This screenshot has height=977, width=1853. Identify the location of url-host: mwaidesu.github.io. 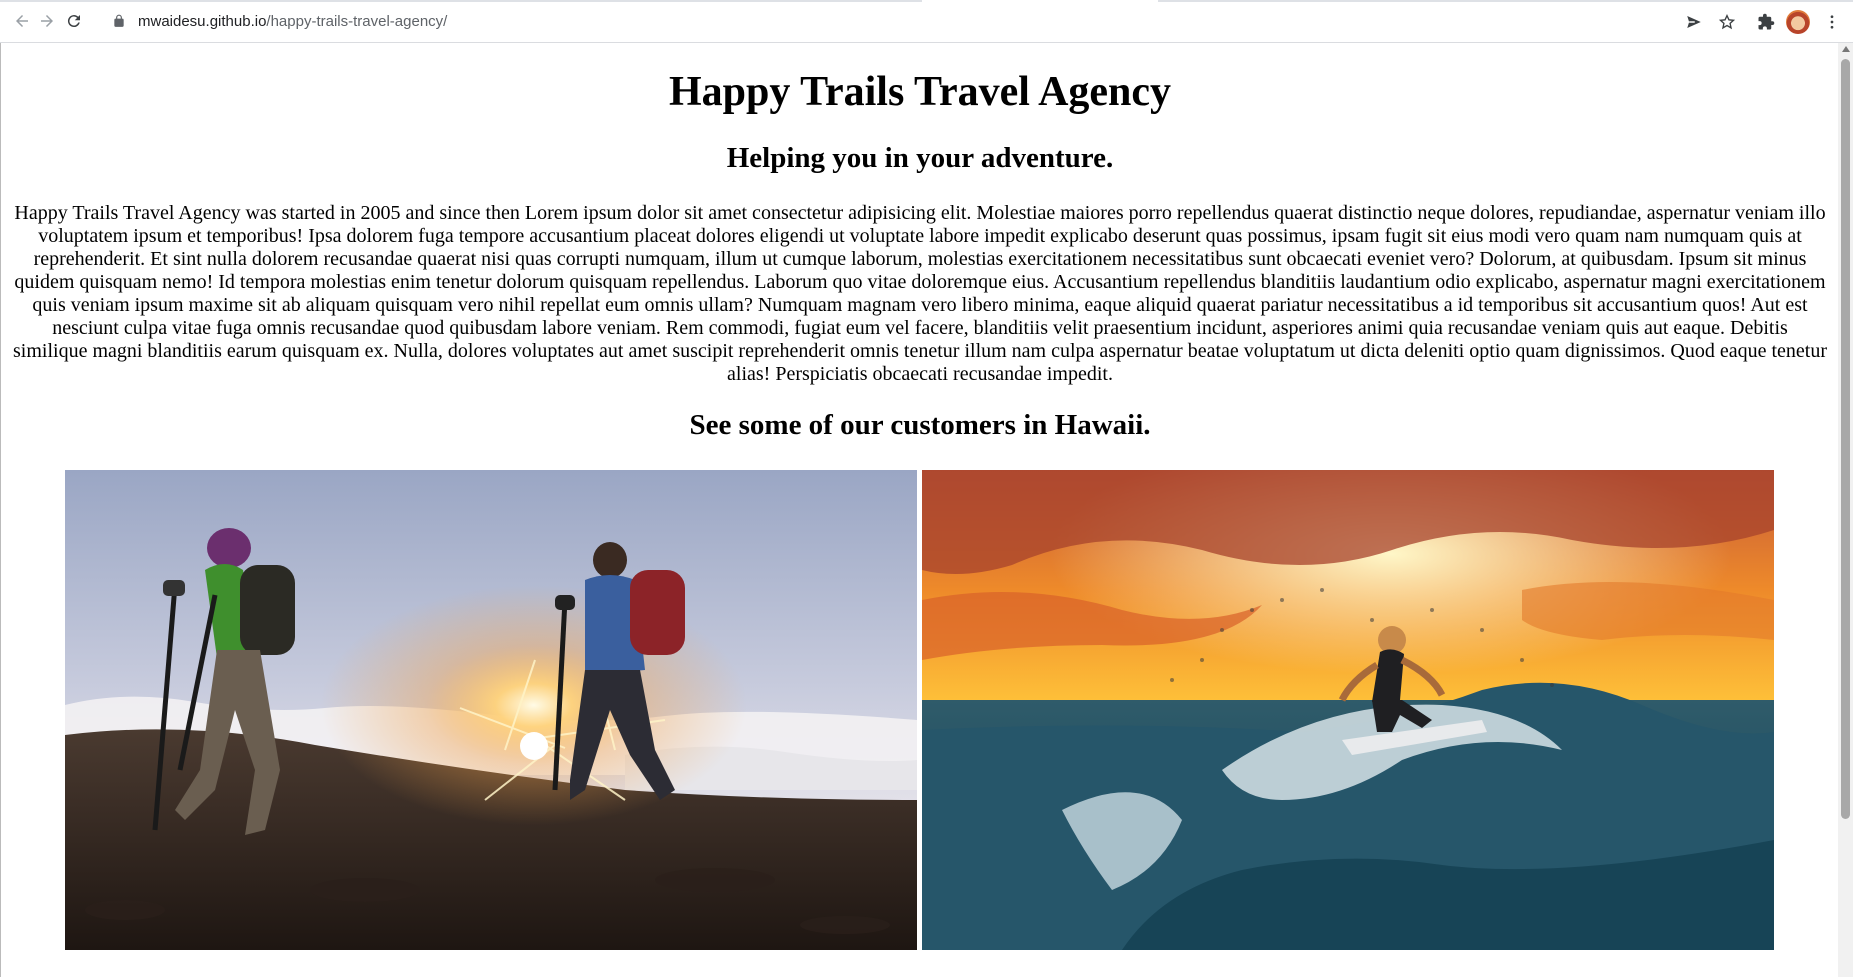
(202, 21).